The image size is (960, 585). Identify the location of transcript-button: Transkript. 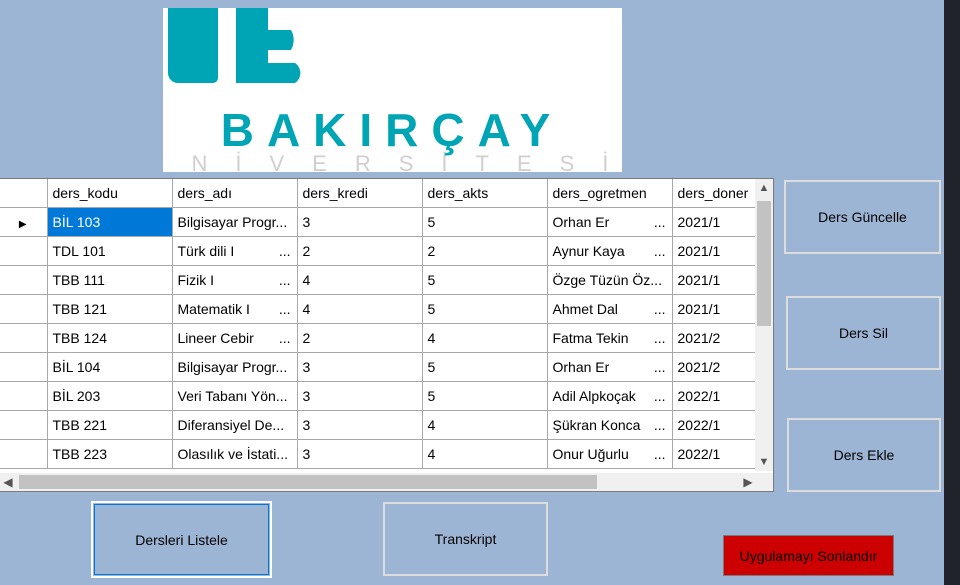
(465, 539).